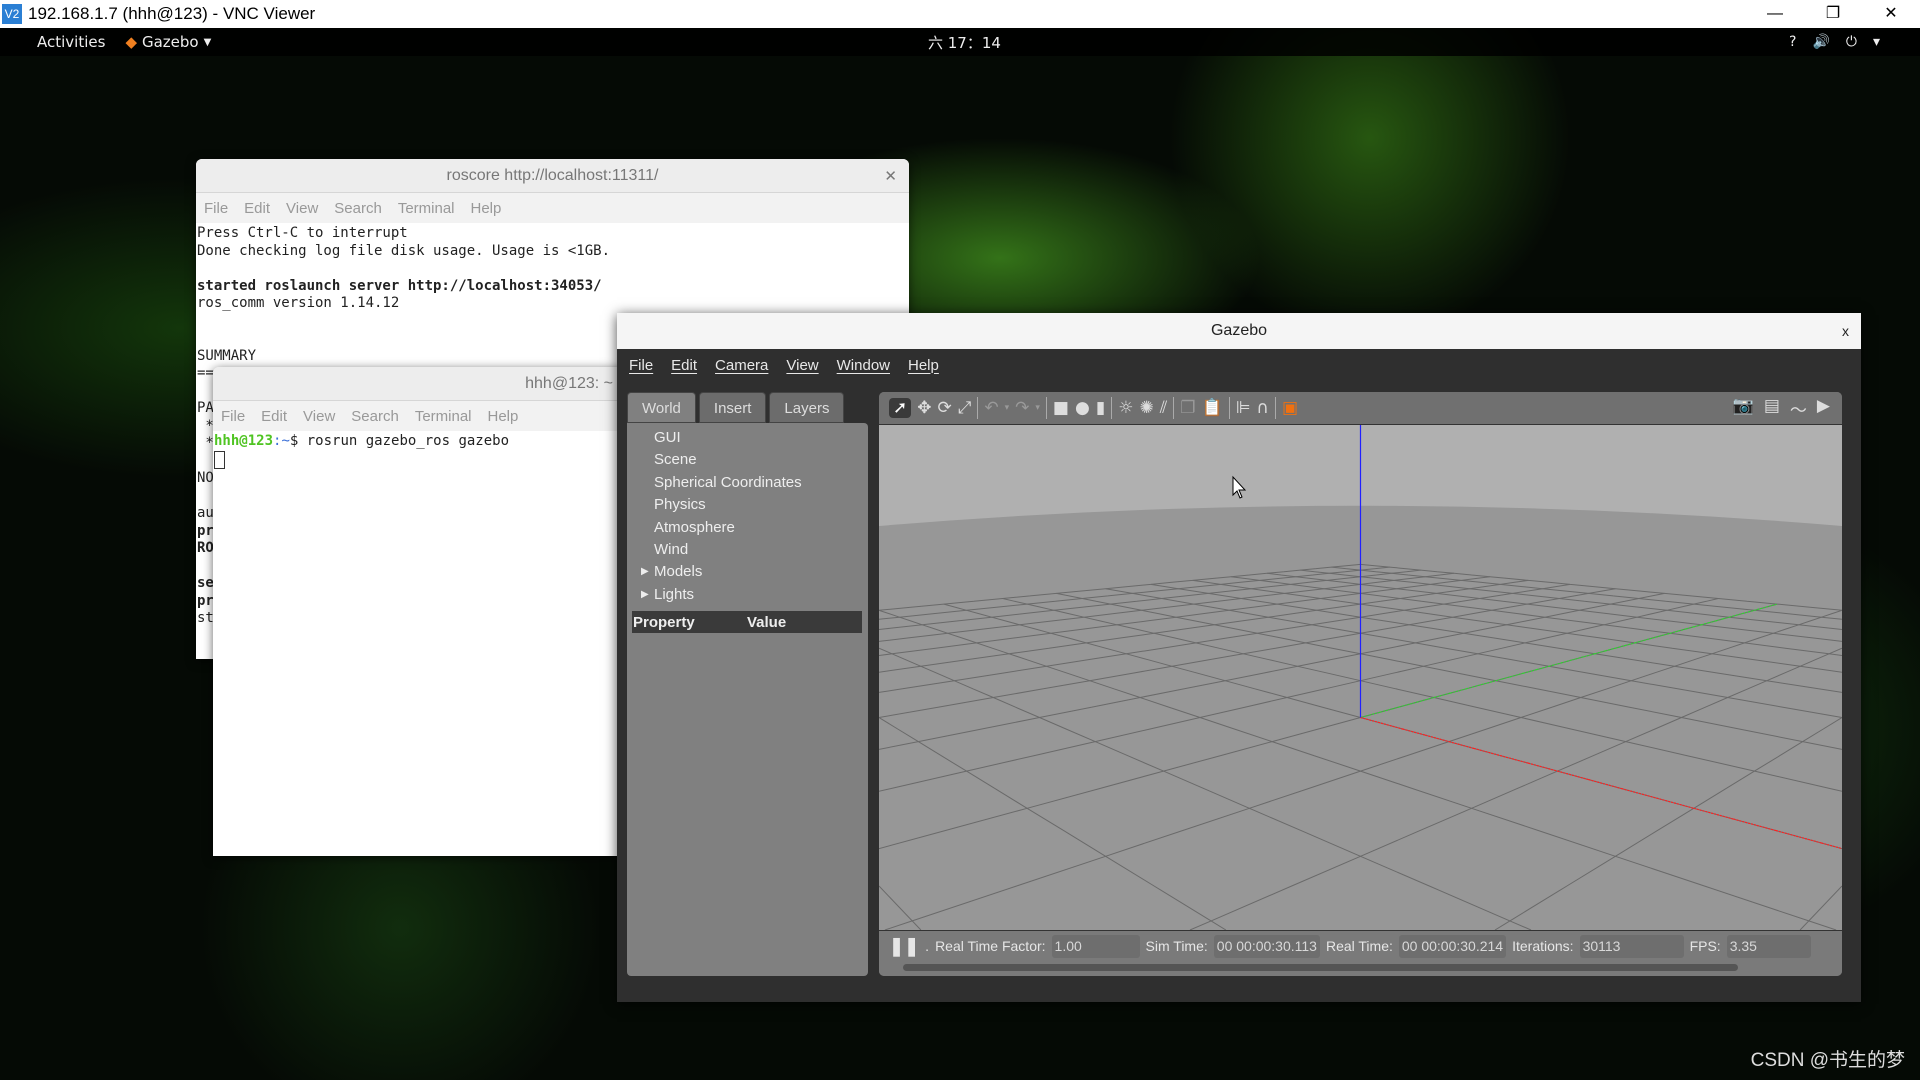  What do you see at coordinates (1061, 408) in the screenshot?
I see `box-shape-icon: ■` at bounding box center [1061, 408].